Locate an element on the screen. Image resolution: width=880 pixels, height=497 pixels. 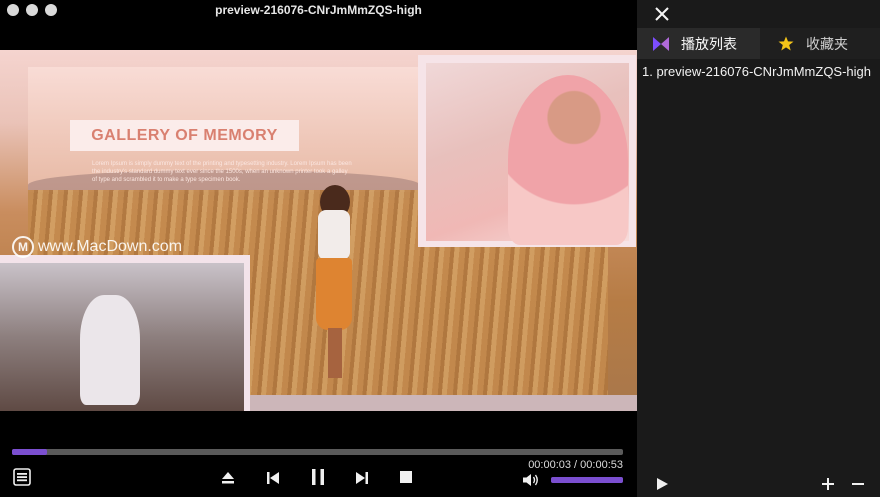
volume-button is located at coordinates (531, 480).